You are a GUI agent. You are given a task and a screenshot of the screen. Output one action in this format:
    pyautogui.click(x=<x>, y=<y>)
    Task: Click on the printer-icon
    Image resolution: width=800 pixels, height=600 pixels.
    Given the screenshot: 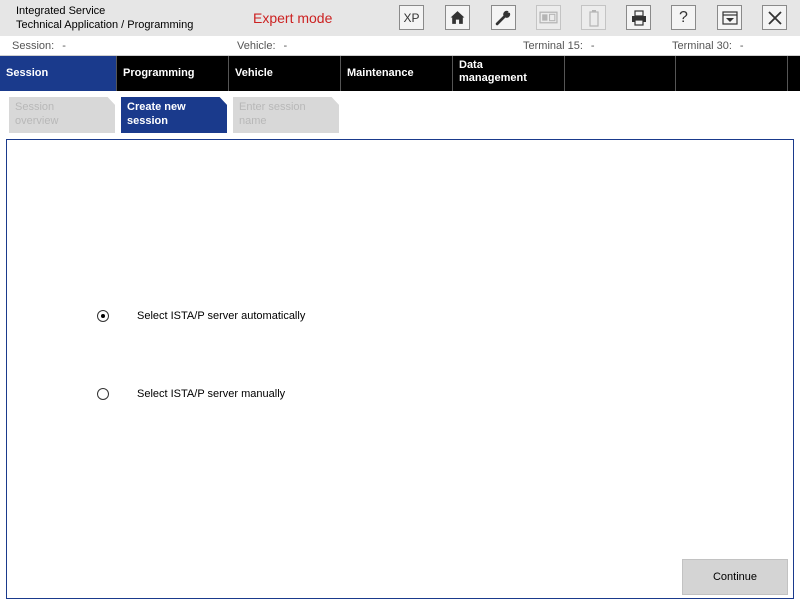 What is the action you would take?
    pyautogui.click(x=638, y=17)
    